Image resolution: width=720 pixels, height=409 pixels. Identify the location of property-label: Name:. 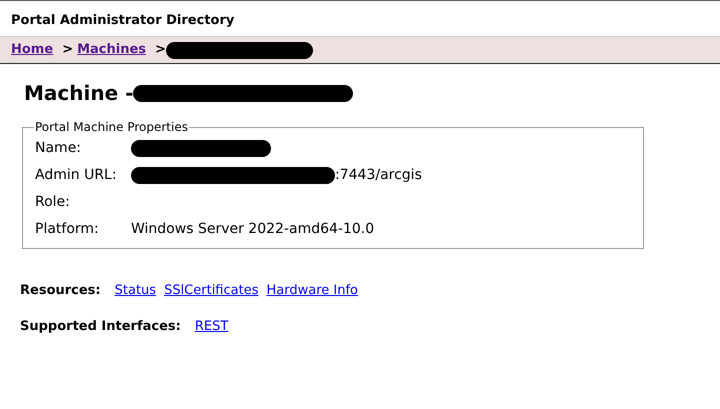
(58, 148).